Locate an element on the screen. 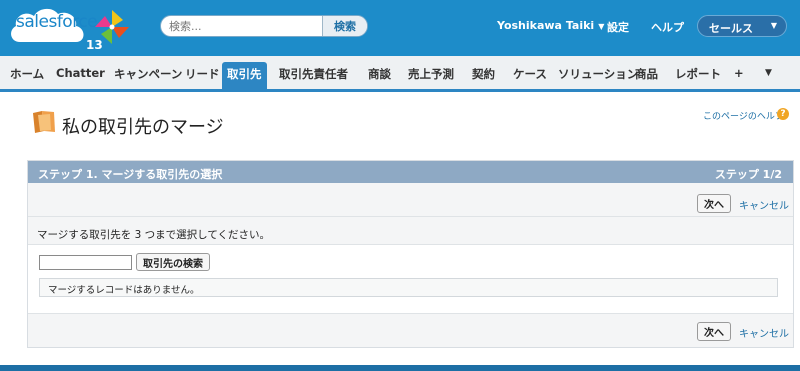  help-link: ヘルプ is located at coordinates (667, 27).